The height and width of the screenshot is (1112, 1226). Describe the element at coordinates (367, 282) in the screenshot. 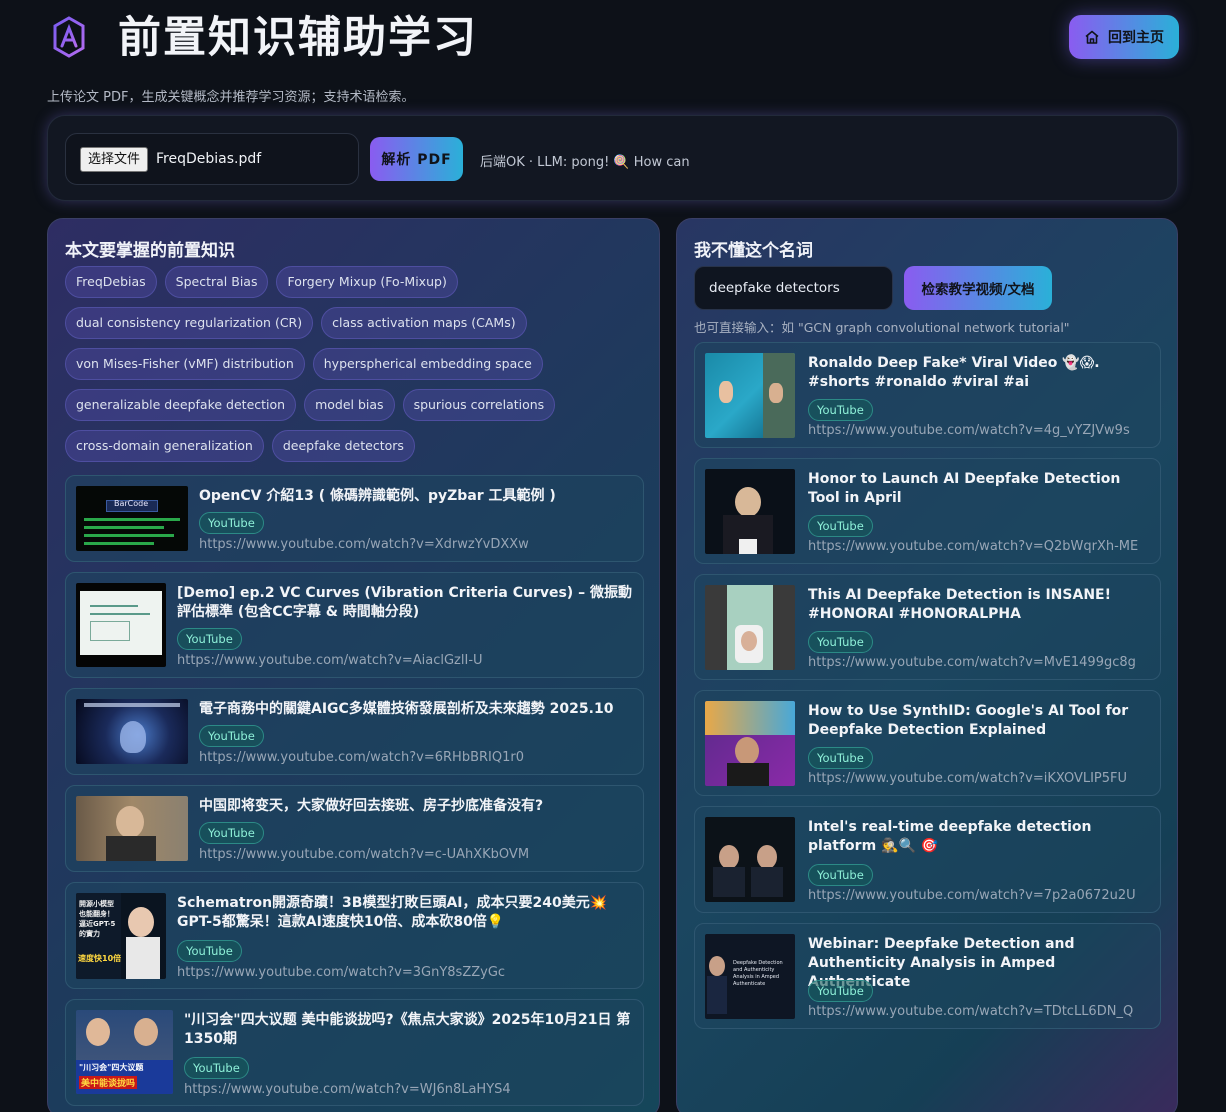

I see `concept-chip: Forgery Mixup (Fo-Mixup)` at that location.